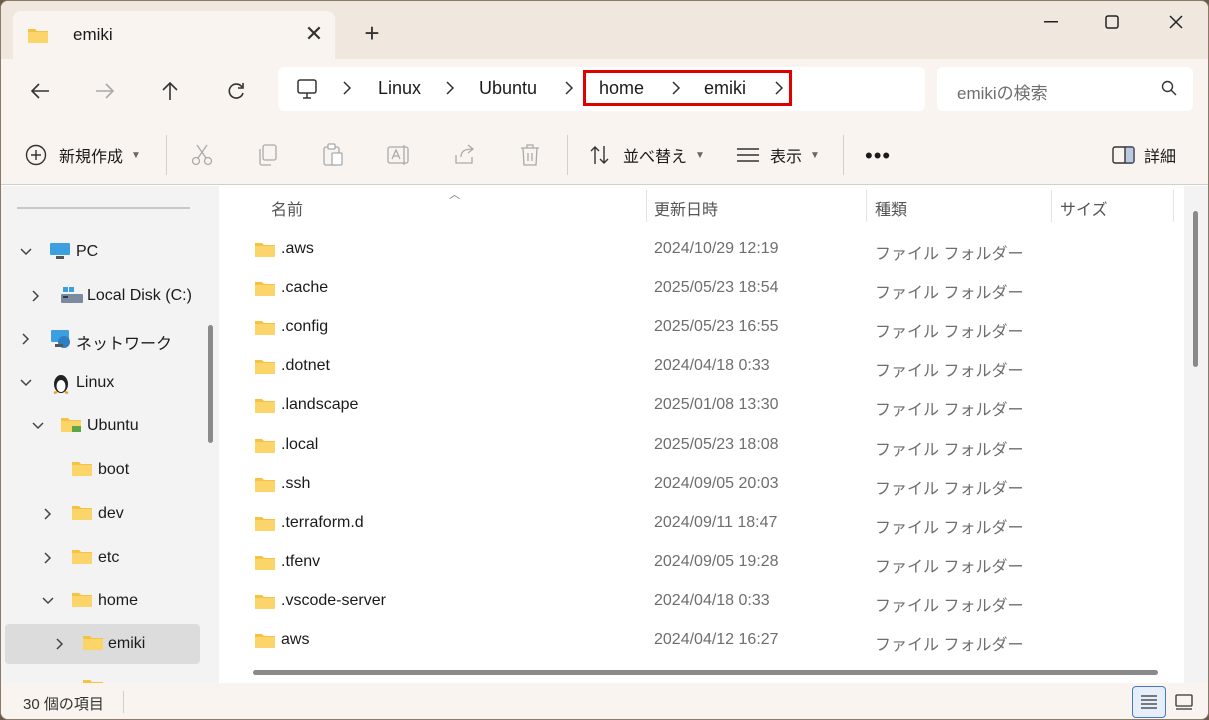 This screenshot has height=720, width=1209. Describe the element at coordinates (40, 91) in the screenshot. I see `back-button` at that location.